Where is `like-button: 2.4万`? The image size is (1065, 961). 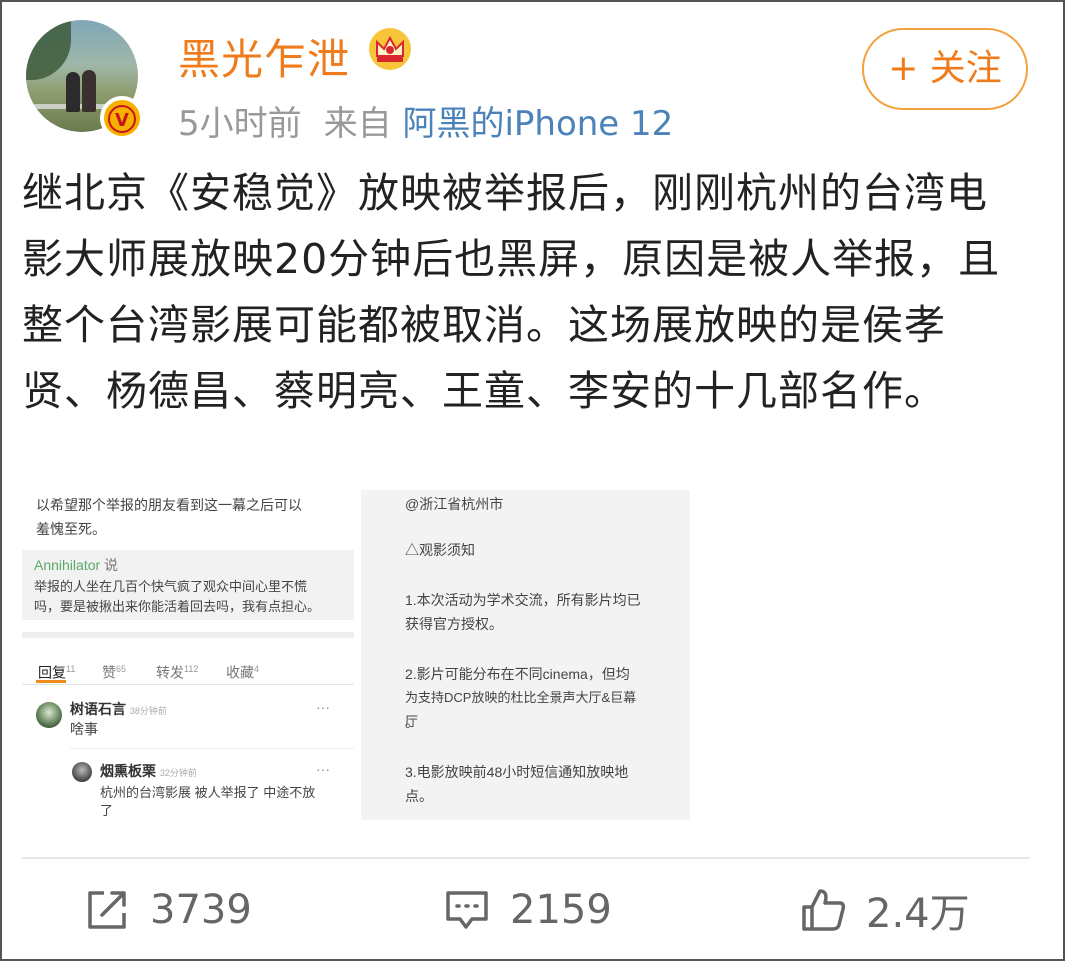 like-button: 2.4万 is located at coordinates (885, 910).